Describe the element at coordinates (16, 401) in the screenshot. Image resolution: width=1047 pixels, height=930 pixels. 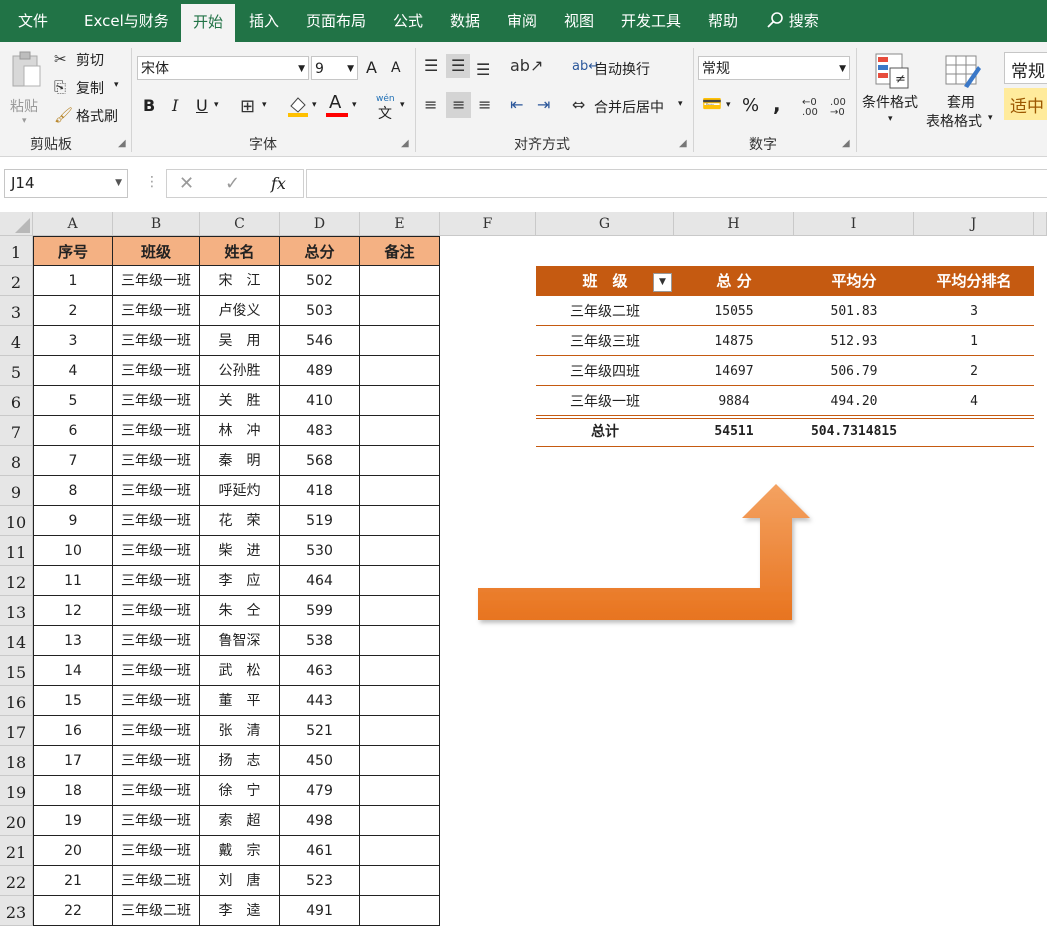
I see `row-header: 6` at that location.